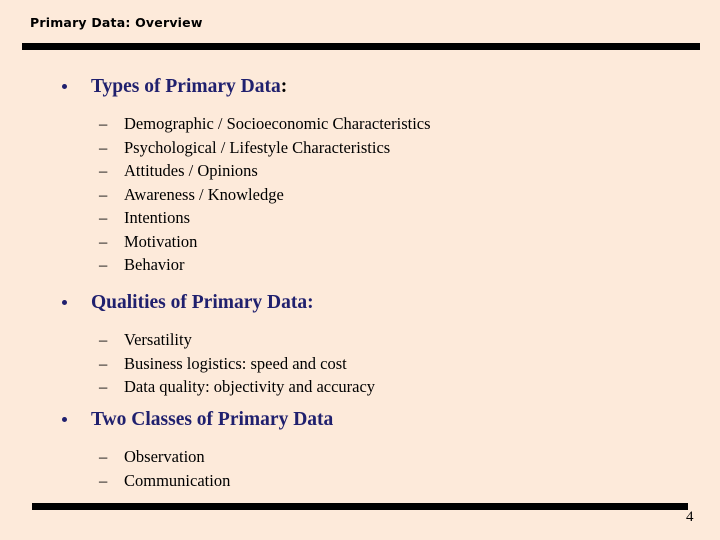 The height and width of the screenshot is (540, 720). What do you see at coordinates (360, 265) in the screenshot?
I see `list-item: – Behavior` at bounding box center [360, 265].